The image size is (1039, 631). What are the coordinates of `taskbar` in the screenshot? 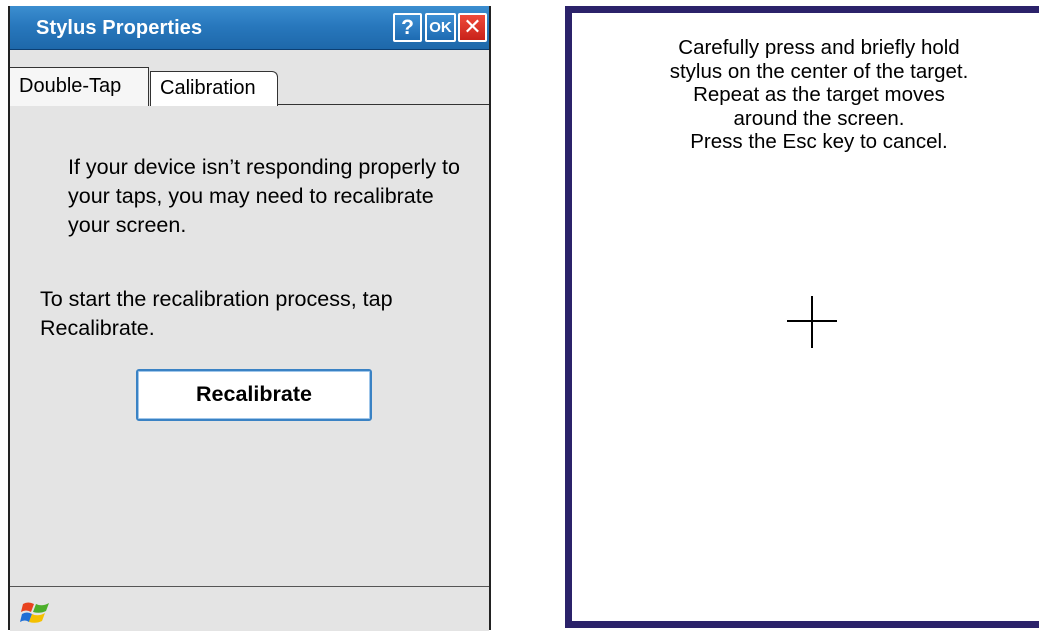 It's located at (249, 608).